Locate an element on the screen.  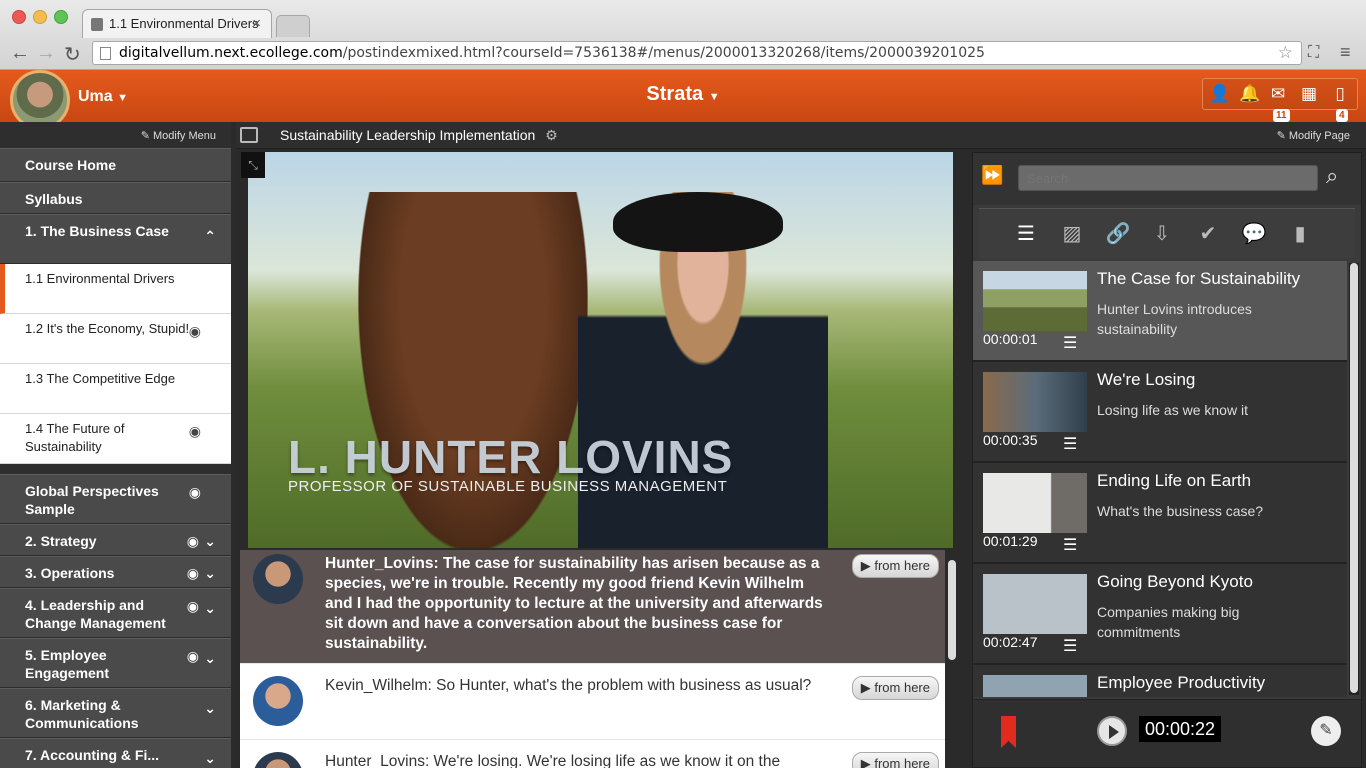
sidebar-item-label: 1.1 Environmental Drivers is located at coordinates (100, 278).